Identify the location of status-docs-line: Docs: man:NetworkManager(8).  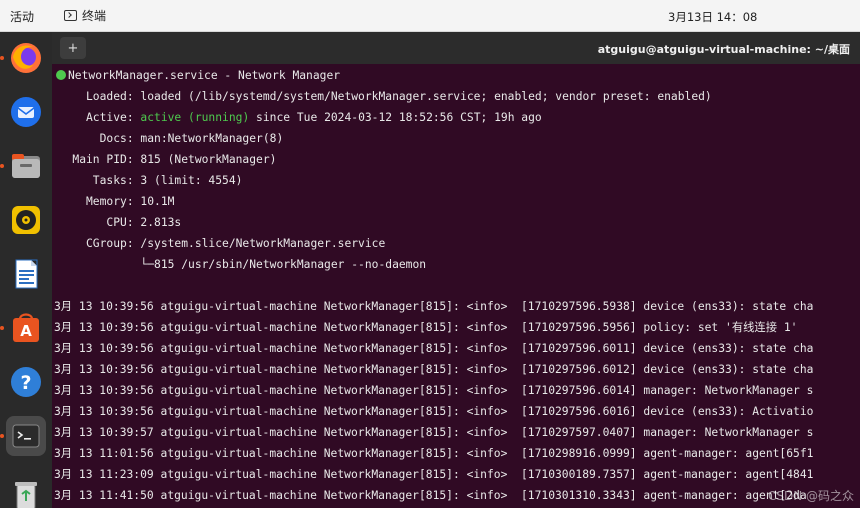
(168, 138).